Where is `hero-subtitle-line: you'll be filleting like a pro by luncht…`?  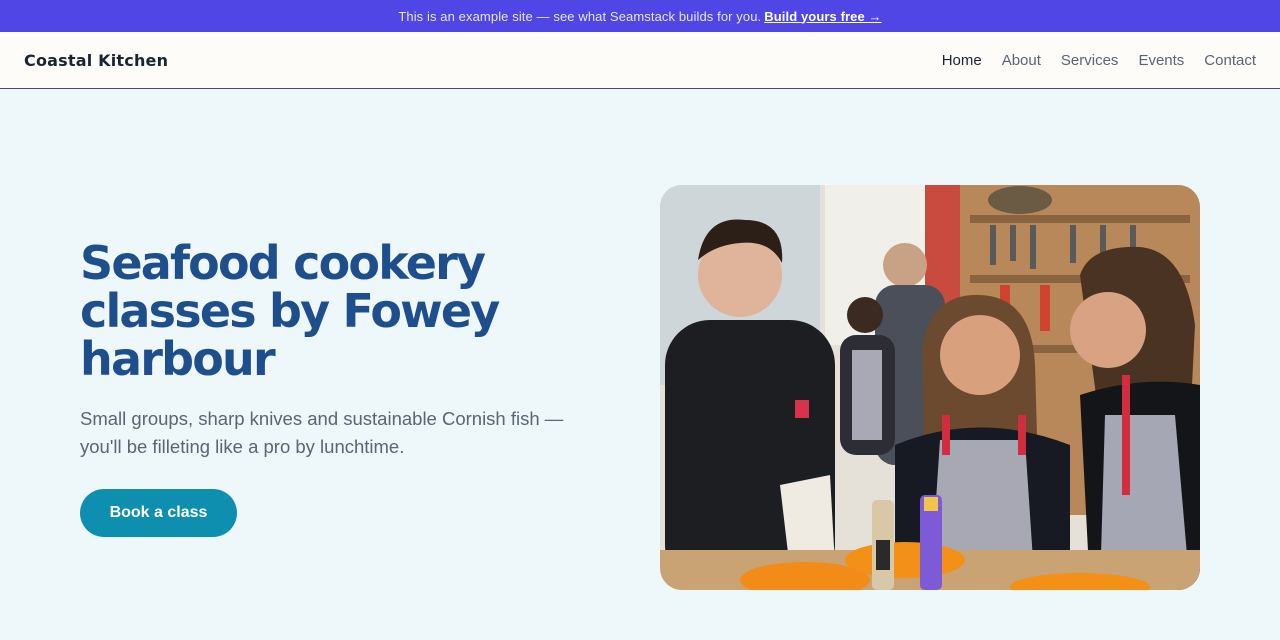 hero-subtitle-line: you'll be filleting like a pro by luncht… is located at coordinates (242, 446).